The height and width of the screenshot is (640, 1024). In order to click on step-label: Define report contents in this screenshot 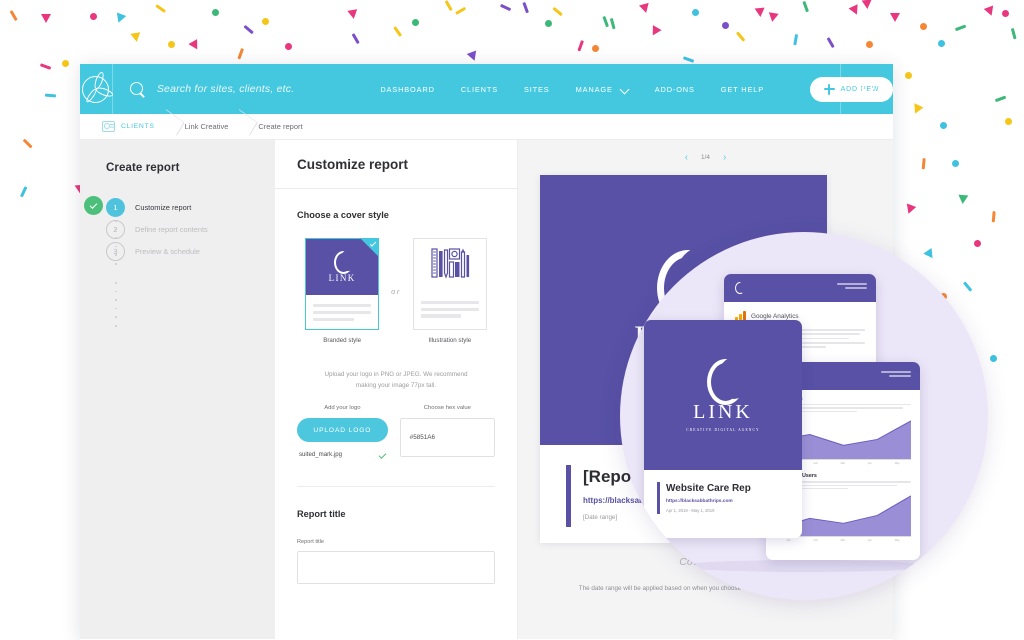, I will do `click(171, 229)`.